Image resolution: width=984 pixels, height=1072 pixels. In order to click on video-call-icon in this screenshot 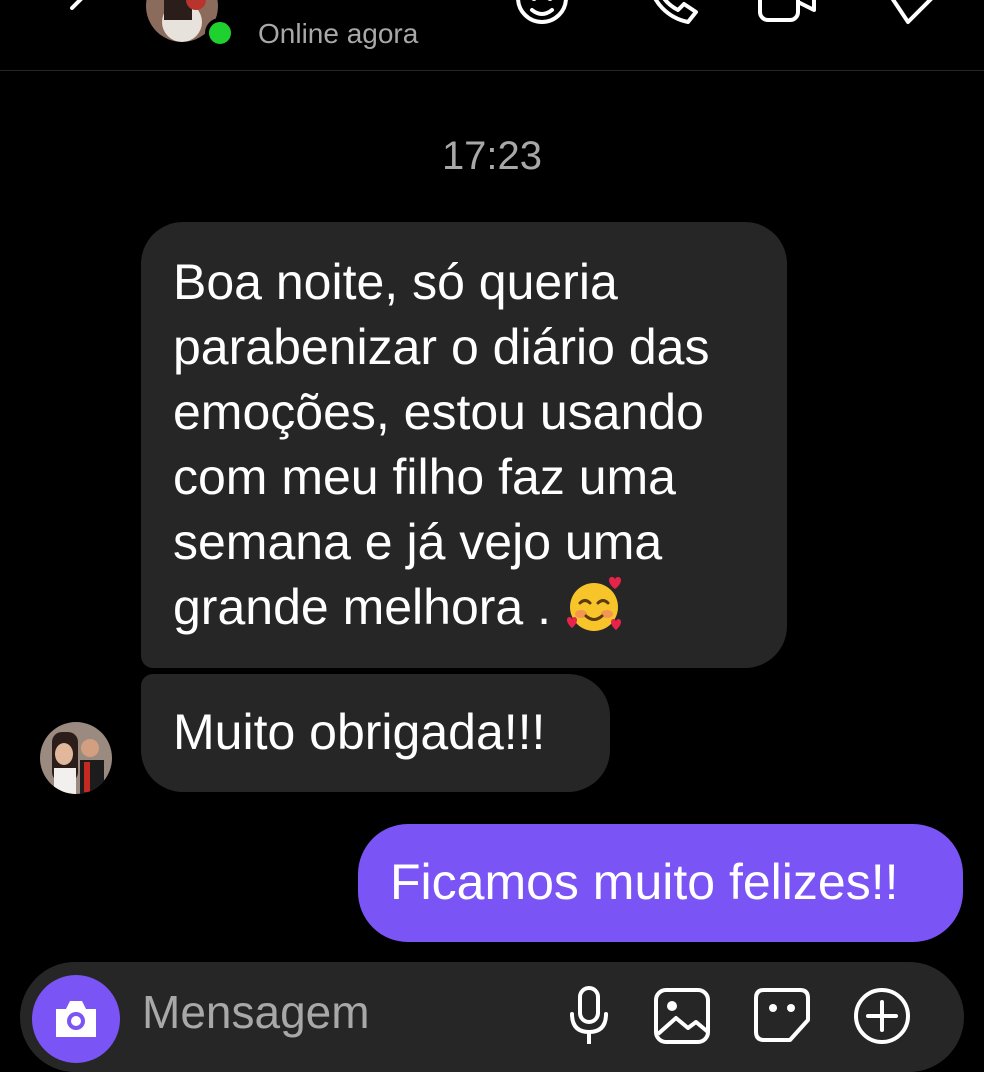, I will do `click(786, 14)`.